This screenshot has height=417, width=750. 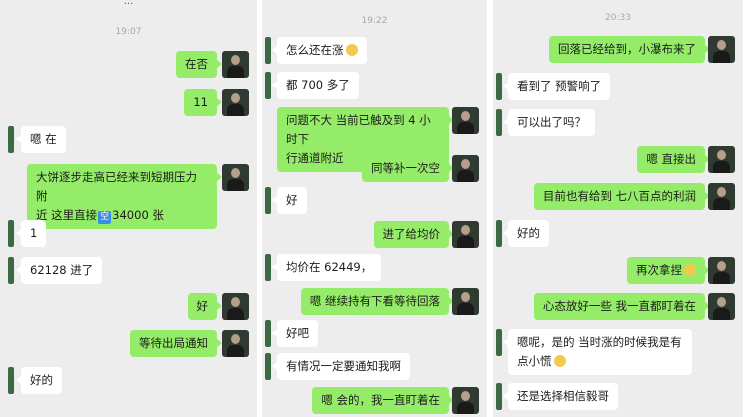 What do you see at coordinates (622, 306) in the screenshot?
I see `message-bubble-sent: 心态放好一些 我一直都盯着在` at bounding box center [622, 306].